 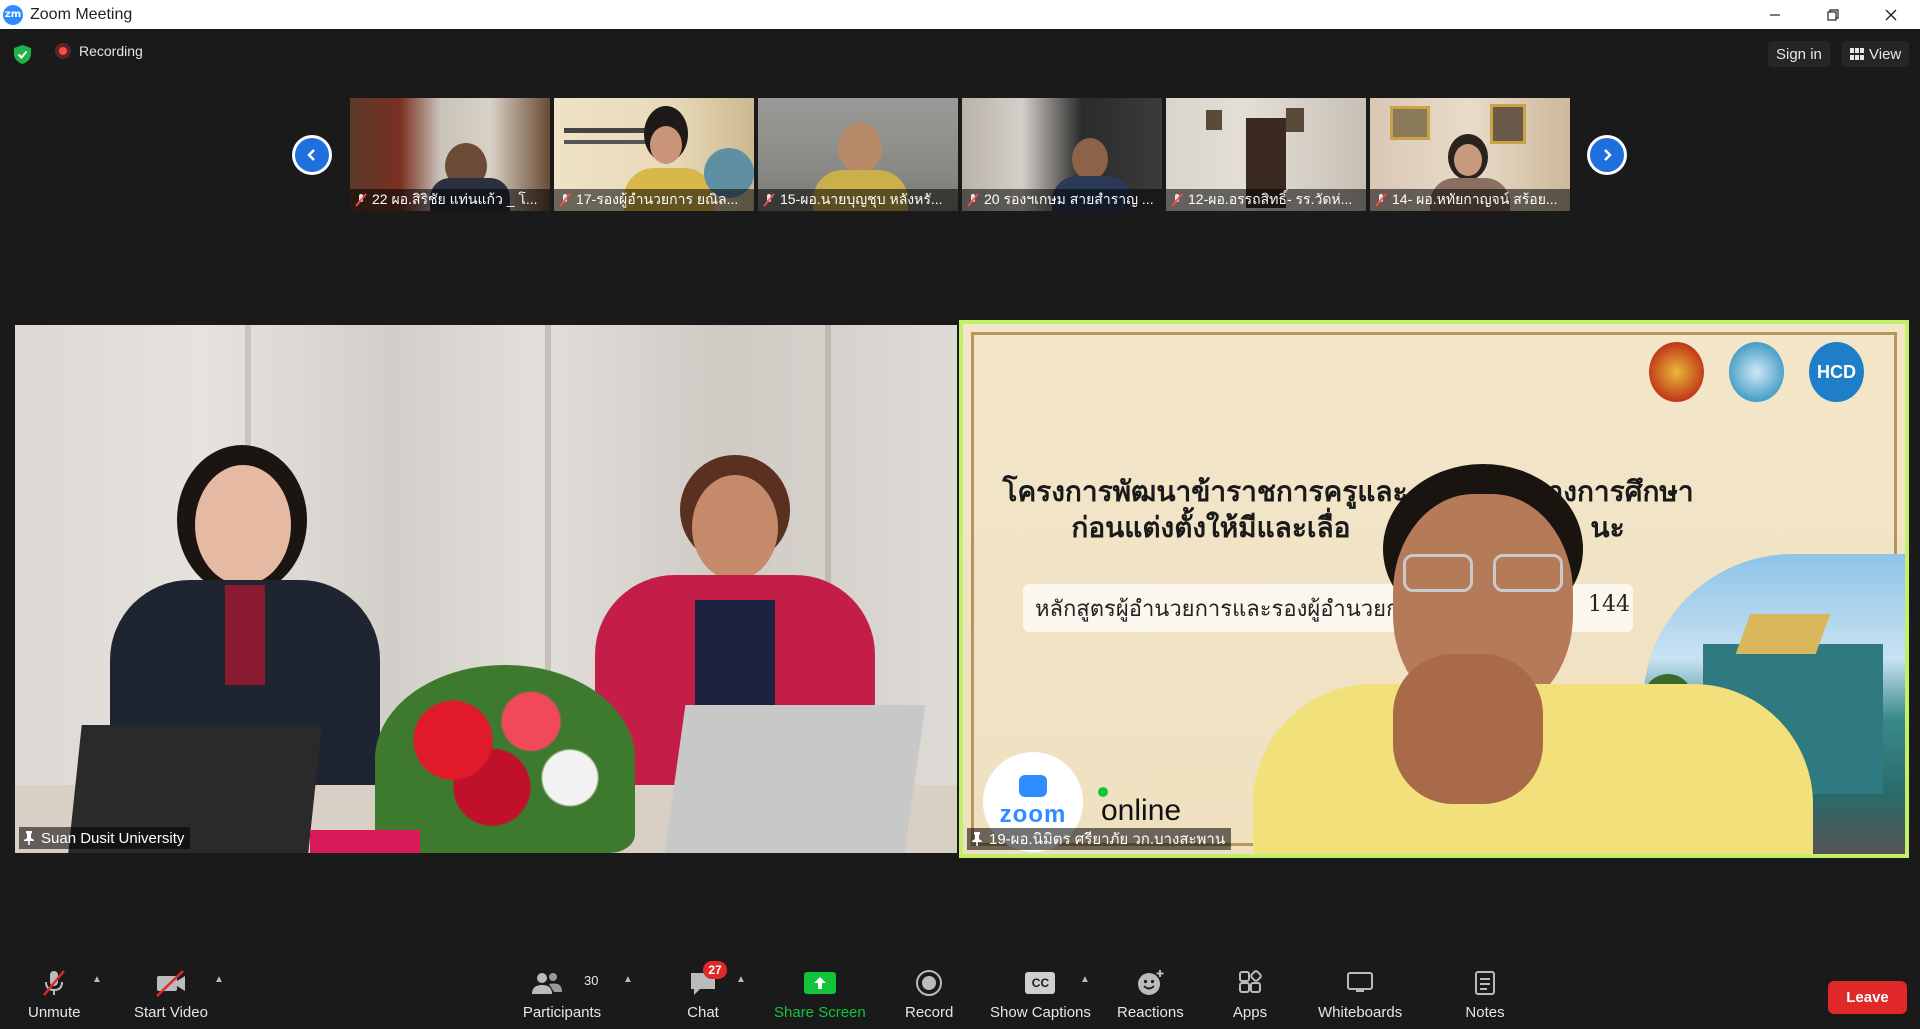 I want to click on previous-page-button, so click(x=312, y=155).